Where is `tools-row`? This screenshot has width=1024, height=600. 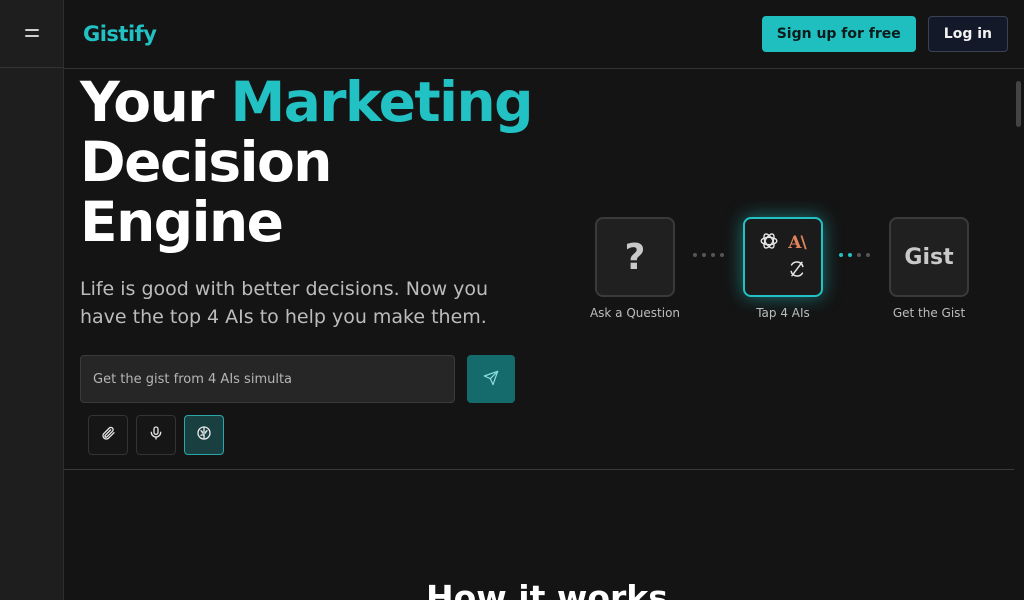 tools-row is located at coordinates (156, 435).